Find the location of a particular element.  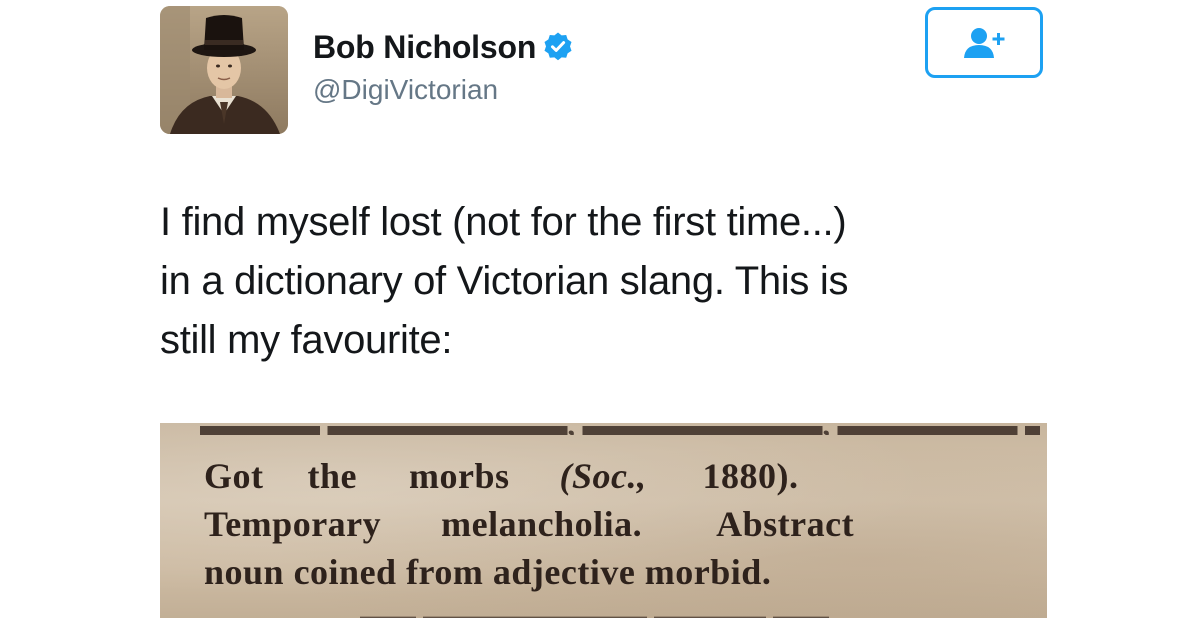

entry-headword: the is located at coordinates (332, 476).